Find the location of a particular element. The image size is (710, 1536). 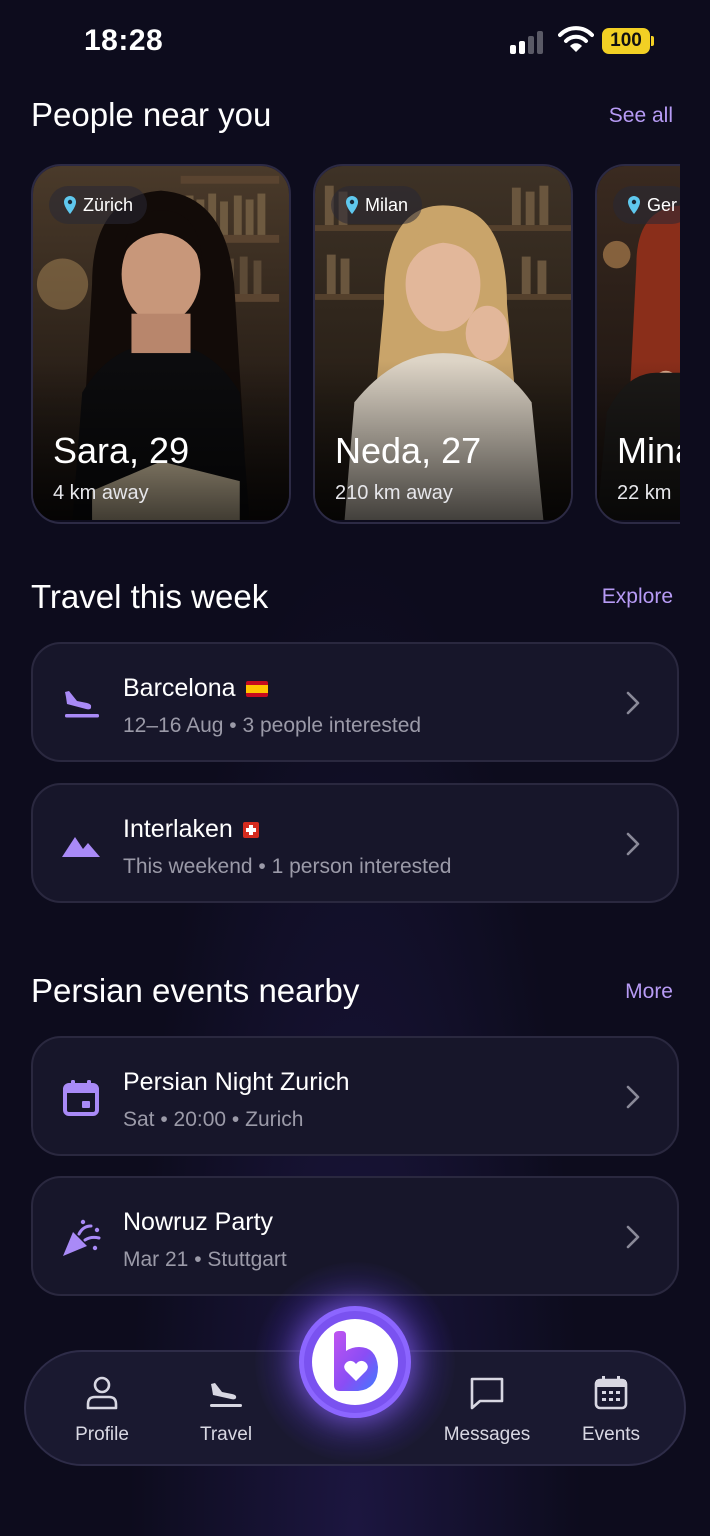

event-title: Persian Night Zurich is located at coordinates (236, 1082).